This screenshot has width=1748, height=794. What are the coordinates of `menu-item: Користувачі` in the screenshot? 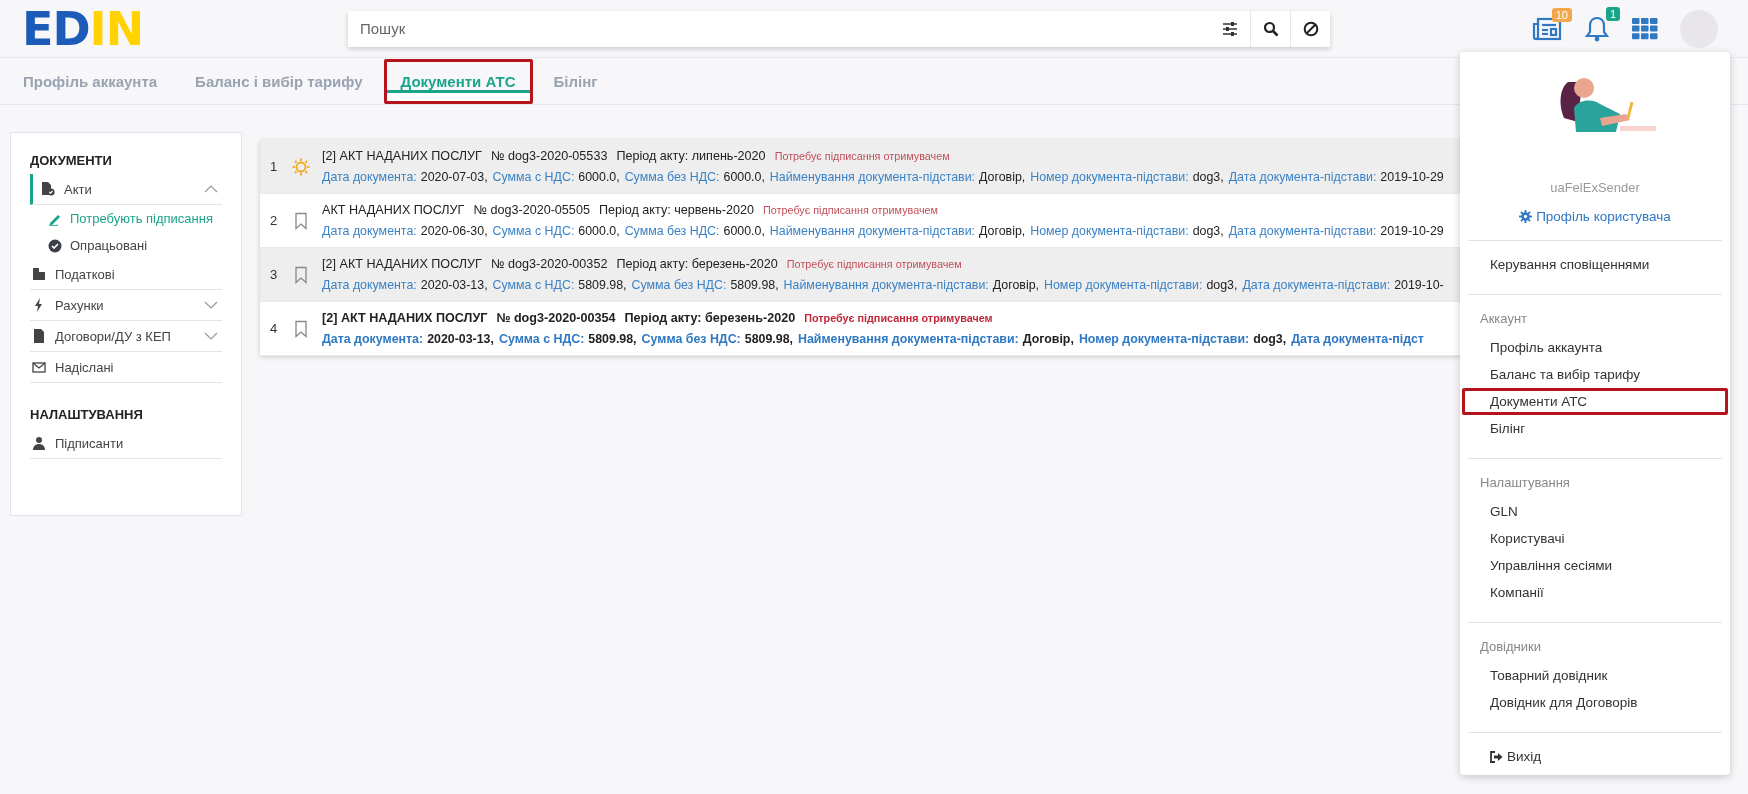 It's located at (1595, 538).